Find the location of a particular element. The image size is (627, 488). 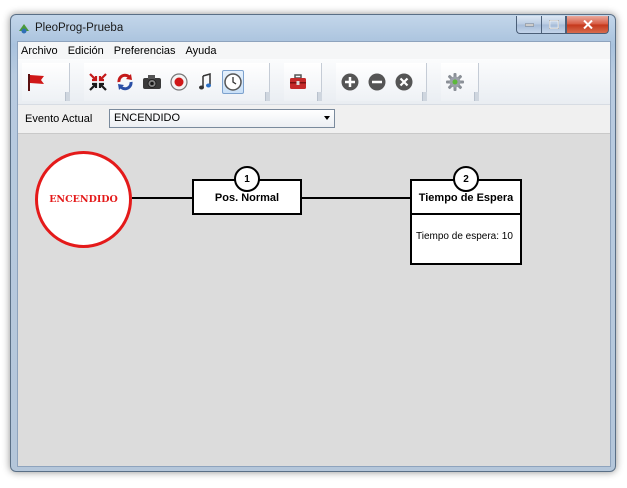

record-button is located at coordinates (179, 82).